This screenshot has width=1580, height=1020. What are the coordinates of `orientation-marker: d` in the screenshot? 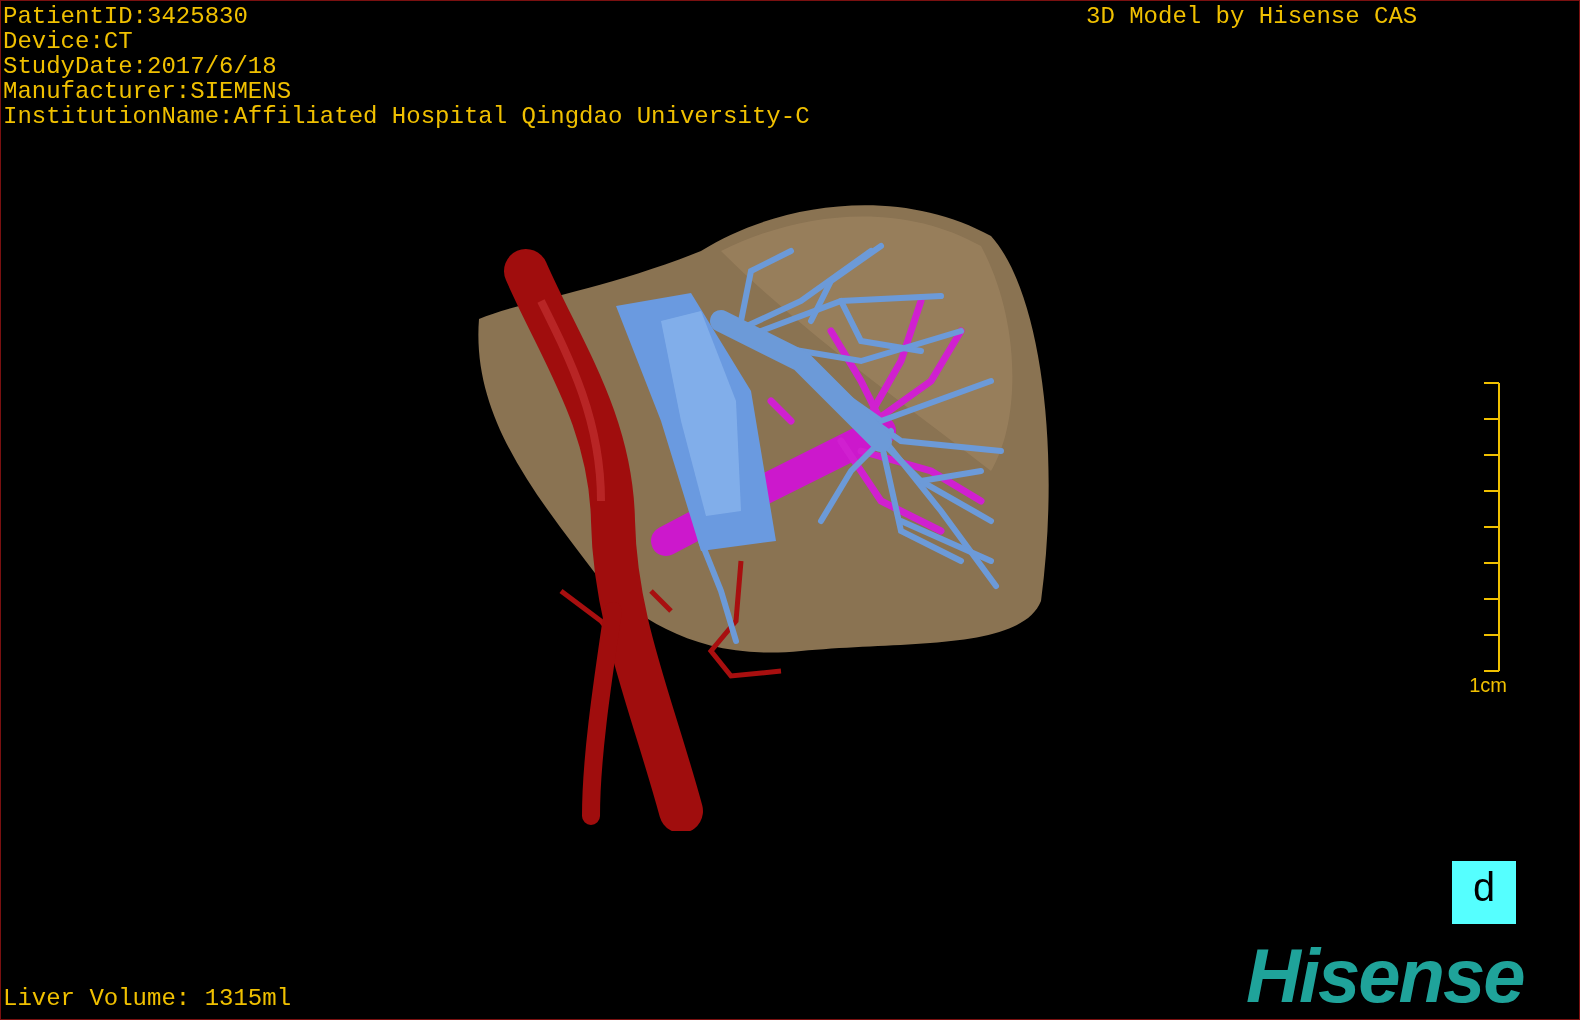 It's located at (1484, 892).